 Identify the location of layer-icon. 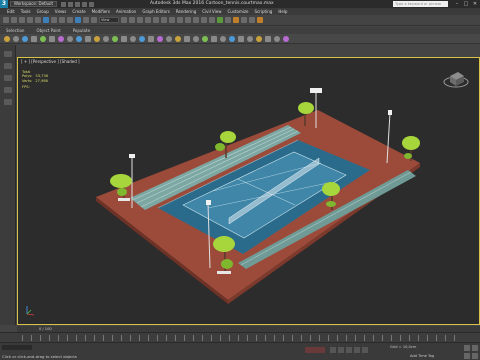
(7, 66).